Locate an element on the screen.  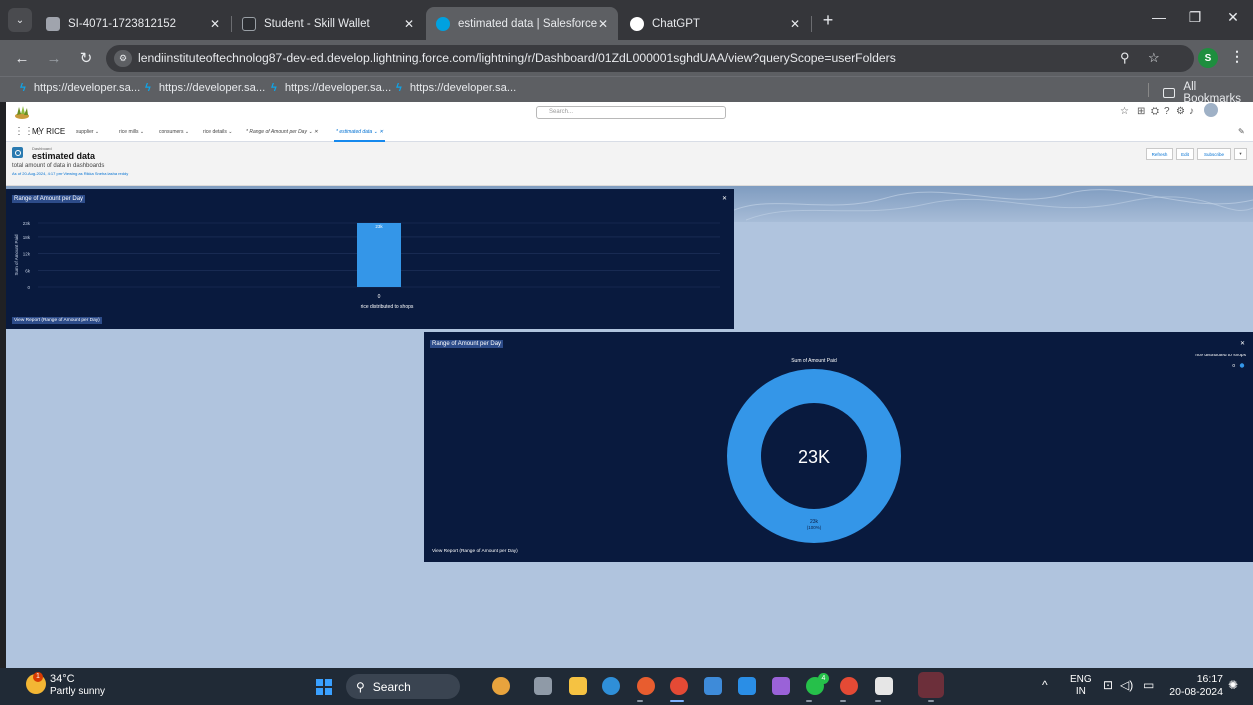
network-icon: ⊡ is located at coordinates (1108, 685).